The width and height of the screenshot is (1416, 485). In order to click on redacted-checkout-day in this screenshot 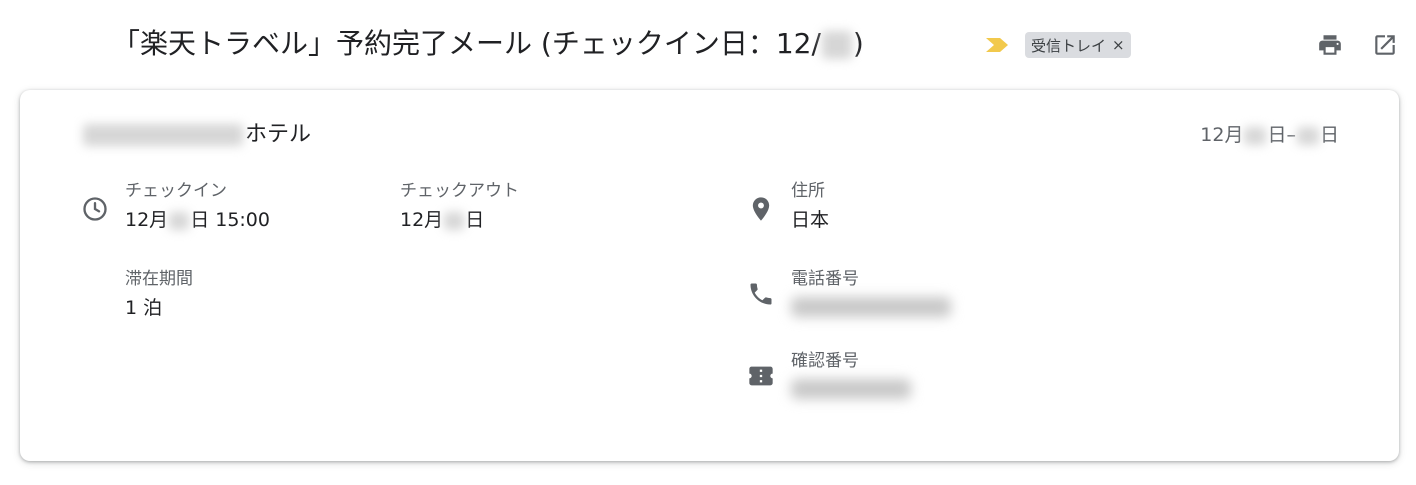, I will do `click(454, 220)`.